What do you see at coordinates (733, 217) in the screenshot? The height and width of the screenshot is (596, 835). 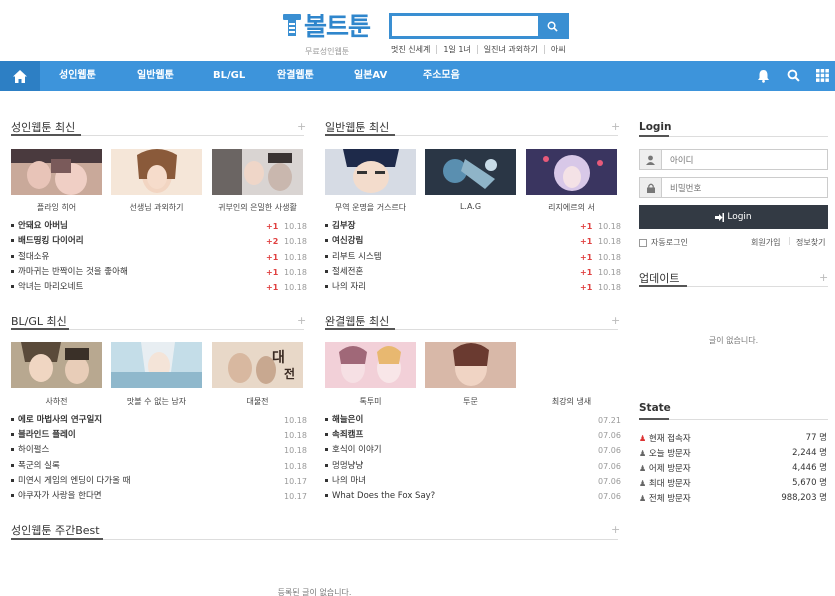 I see `login-button: Login` at bounding box center [733, 217].